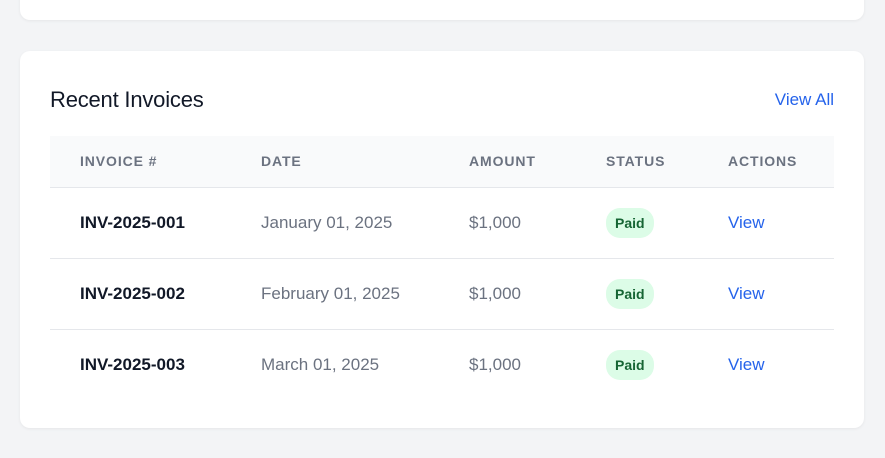 This screenshot has height=458, width=885. I want to click on column-header-amount: AMOUNT, so click(537, 162).